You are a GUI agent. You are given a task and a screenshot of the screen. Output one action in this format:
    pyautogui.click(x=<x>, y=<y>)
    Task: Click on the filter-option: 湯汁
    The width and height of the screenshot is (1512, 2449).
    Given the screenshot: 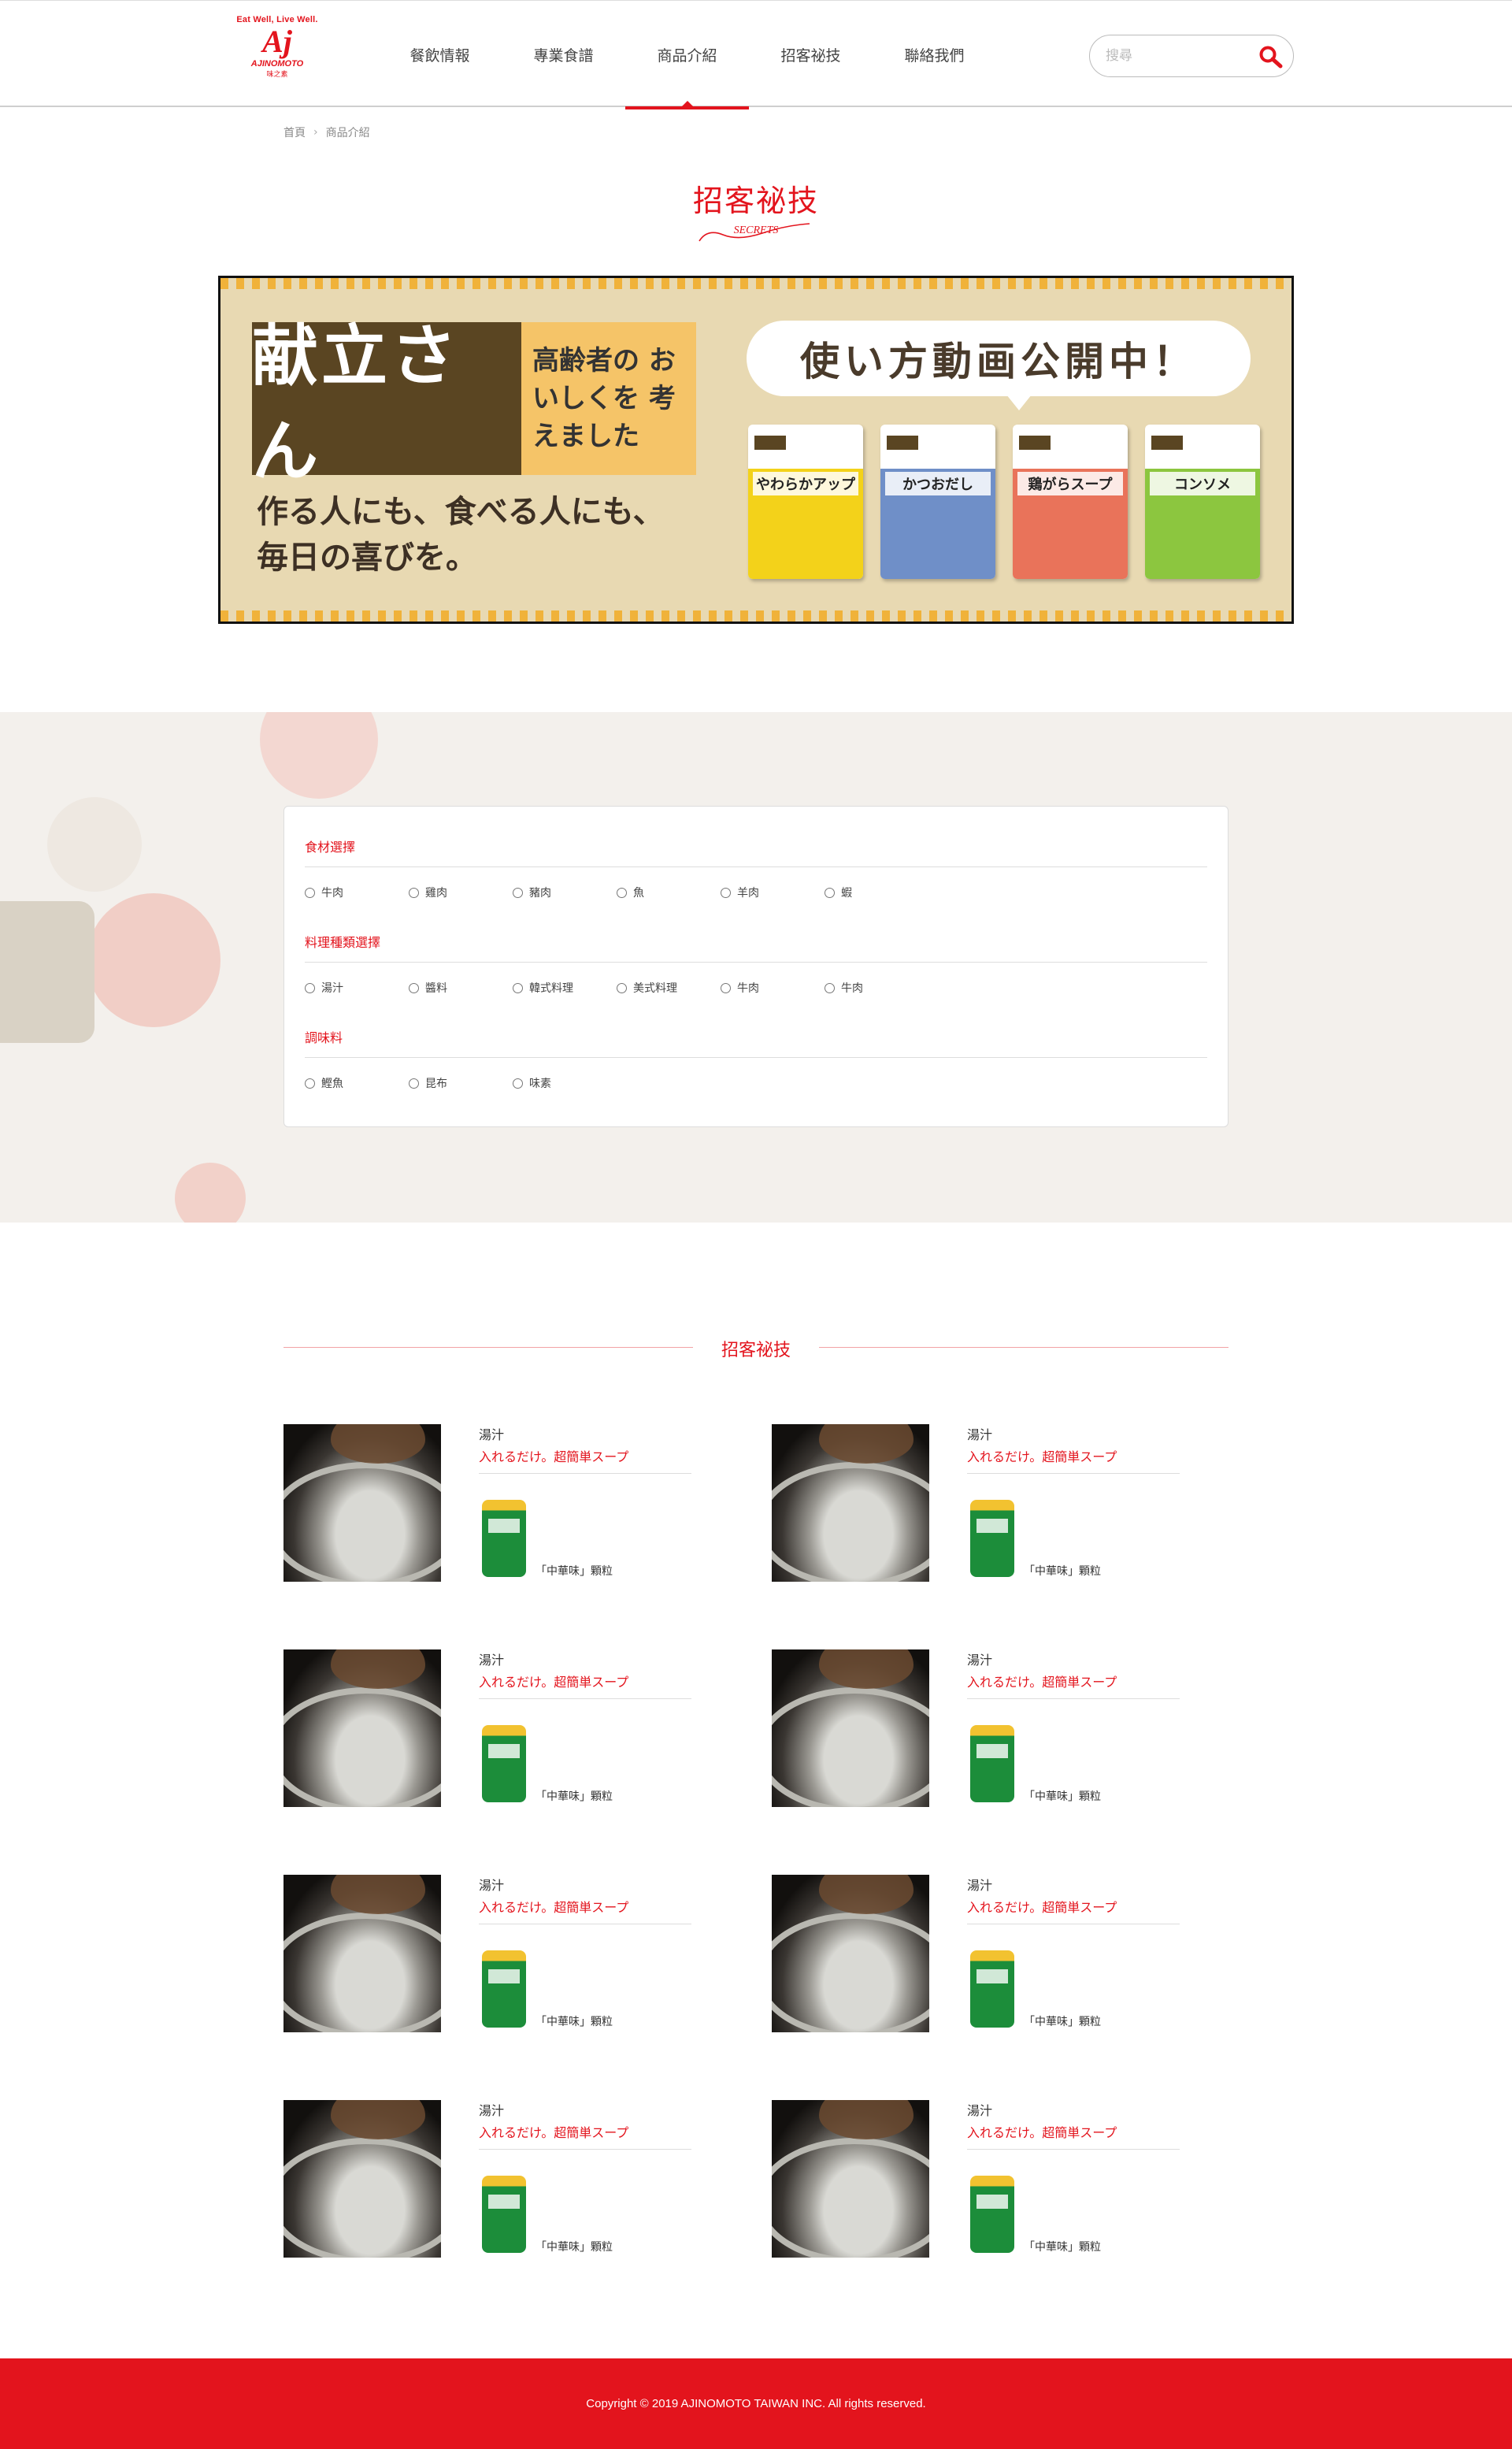 What is the action you would take?
    pyautogui.click(x=357, y=988)
    